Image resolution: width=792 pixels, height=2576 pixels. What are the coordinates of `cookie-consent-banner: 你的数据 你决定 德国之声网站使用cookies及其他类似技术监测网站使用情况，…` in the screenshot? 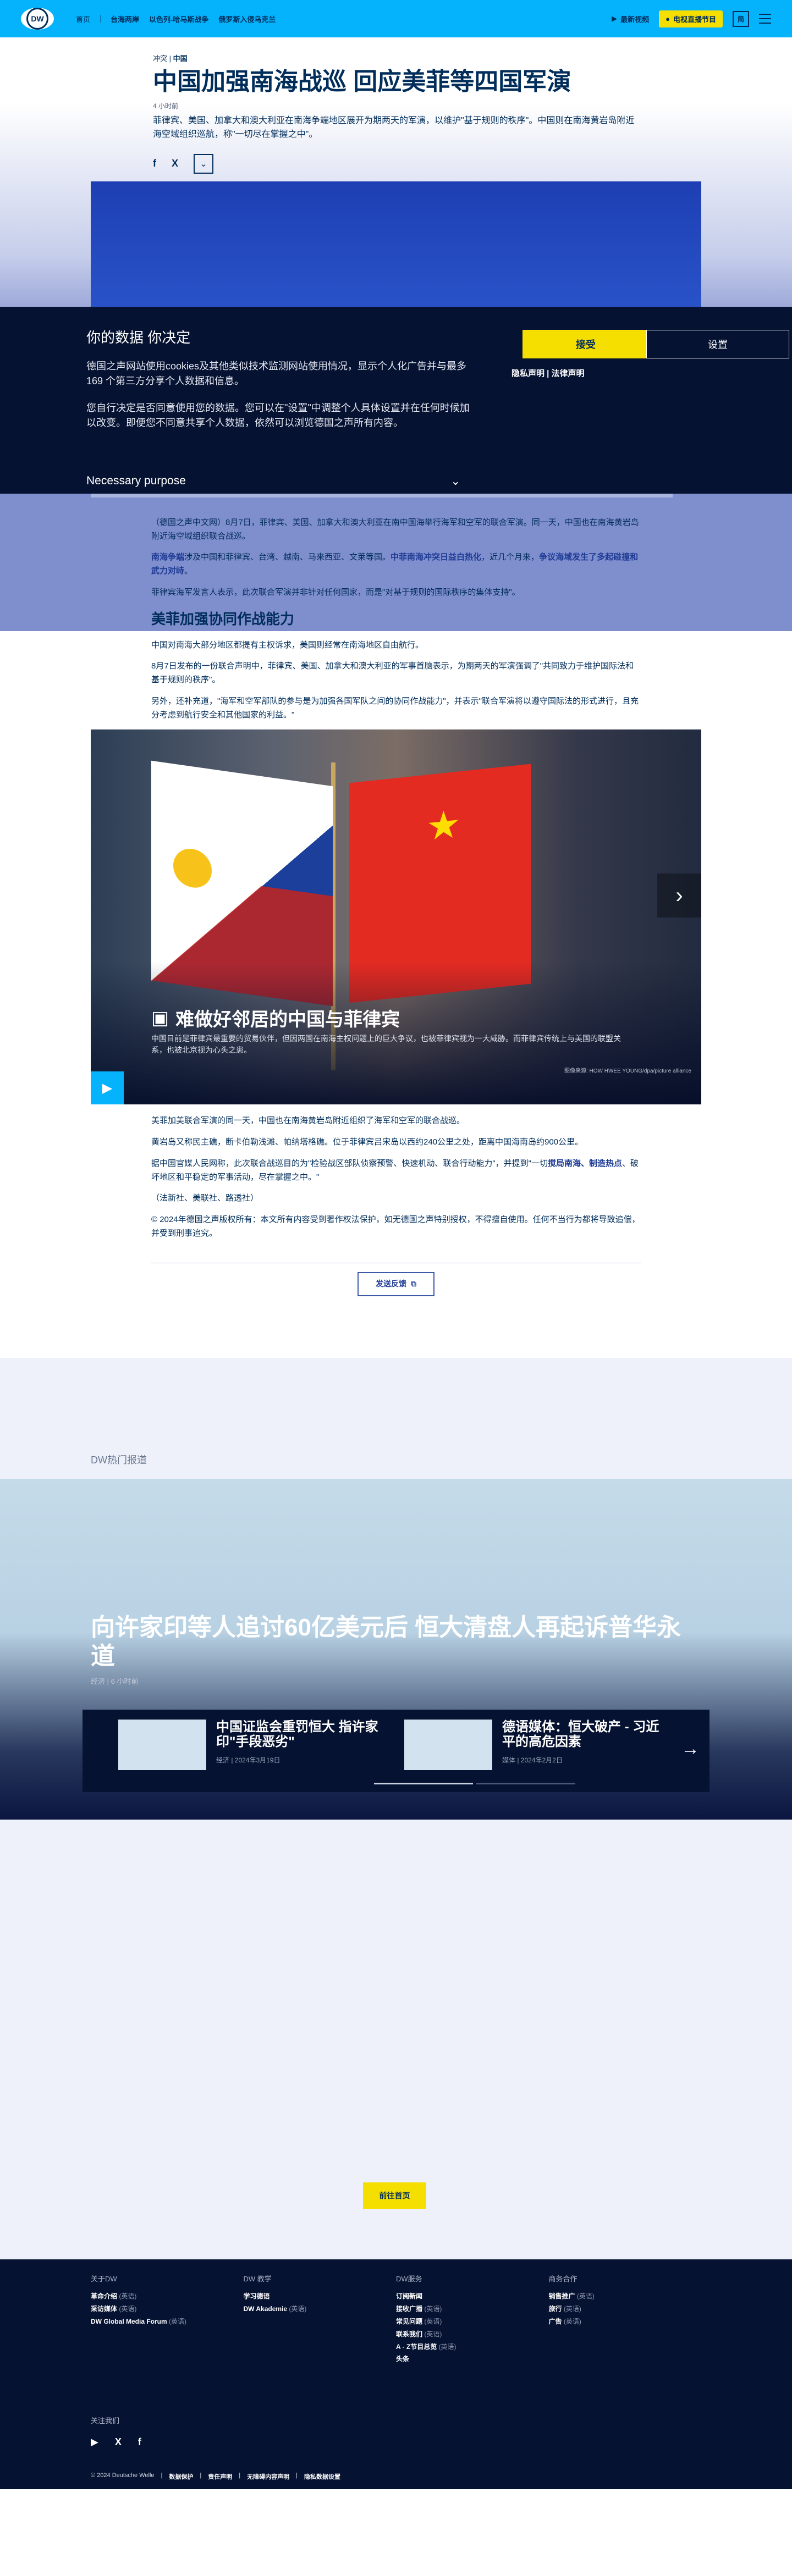 It's located at (396, 400).